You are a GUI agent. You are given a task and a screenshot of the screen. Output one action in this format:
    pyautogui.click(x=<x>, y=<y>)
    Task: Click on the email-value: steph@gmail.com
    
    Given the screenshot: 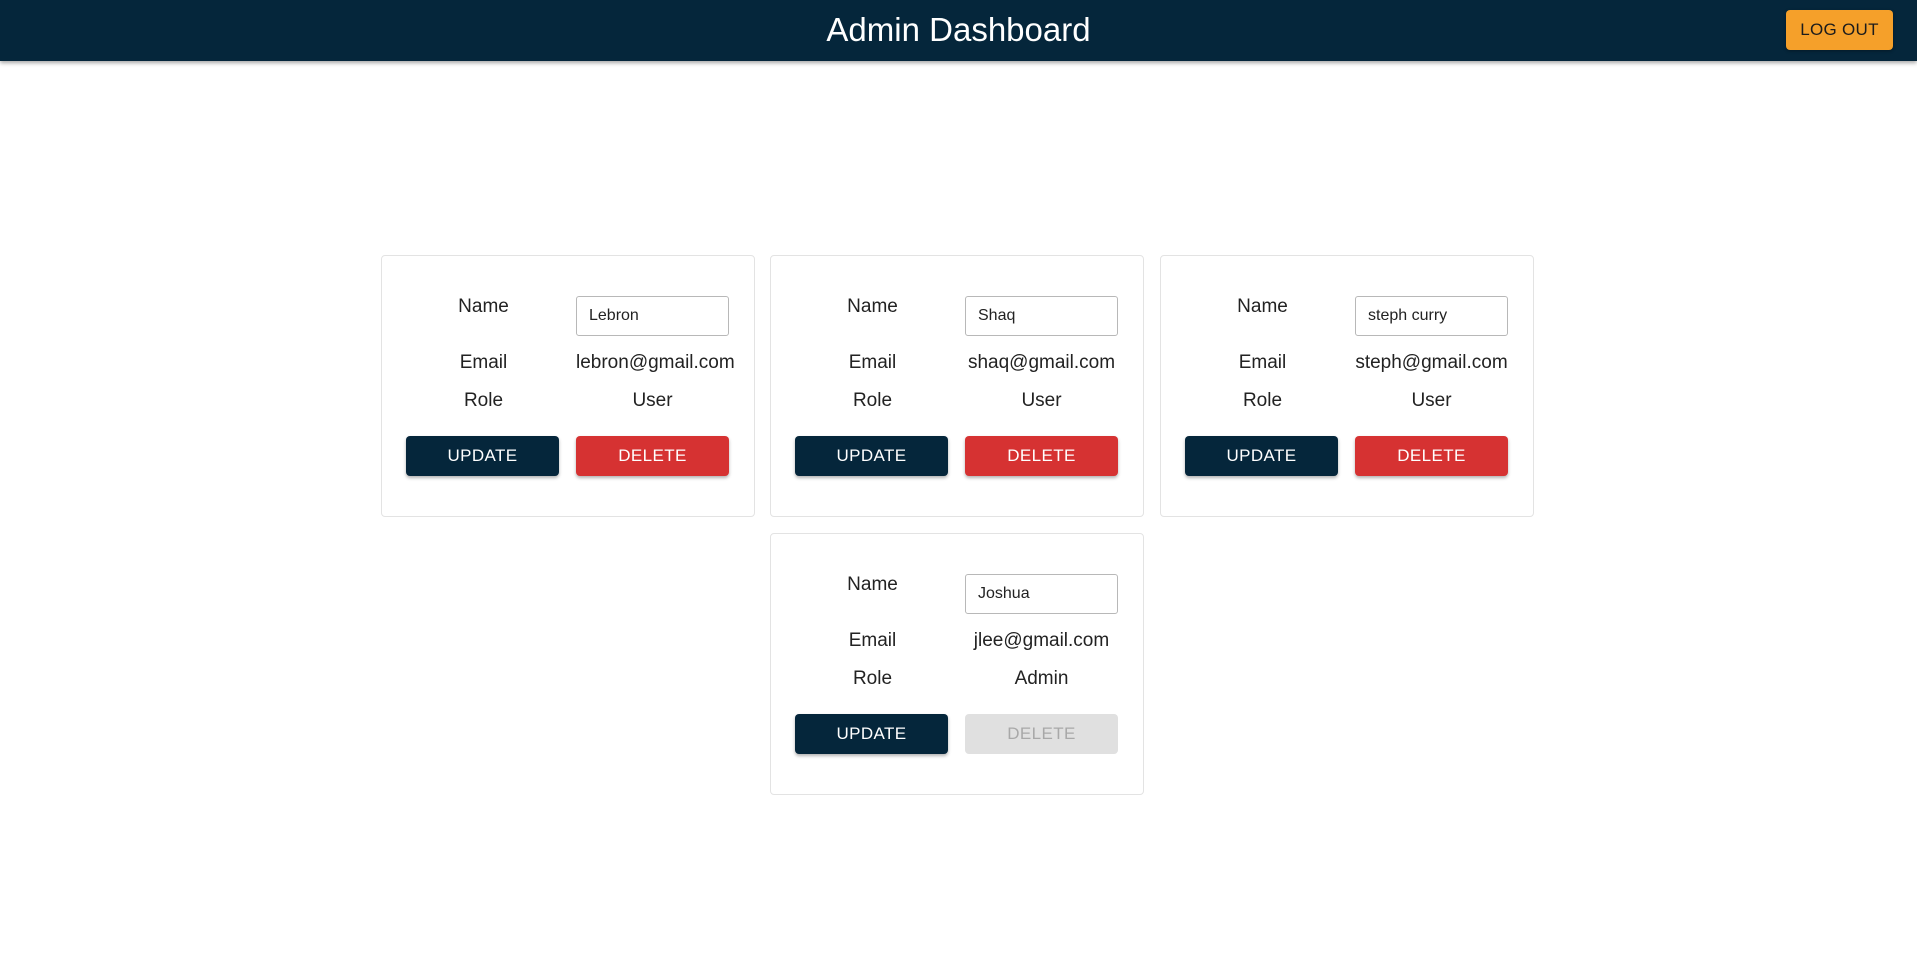 What is the action you would take?
    pyautogui.click(x=1431, y=362)
    